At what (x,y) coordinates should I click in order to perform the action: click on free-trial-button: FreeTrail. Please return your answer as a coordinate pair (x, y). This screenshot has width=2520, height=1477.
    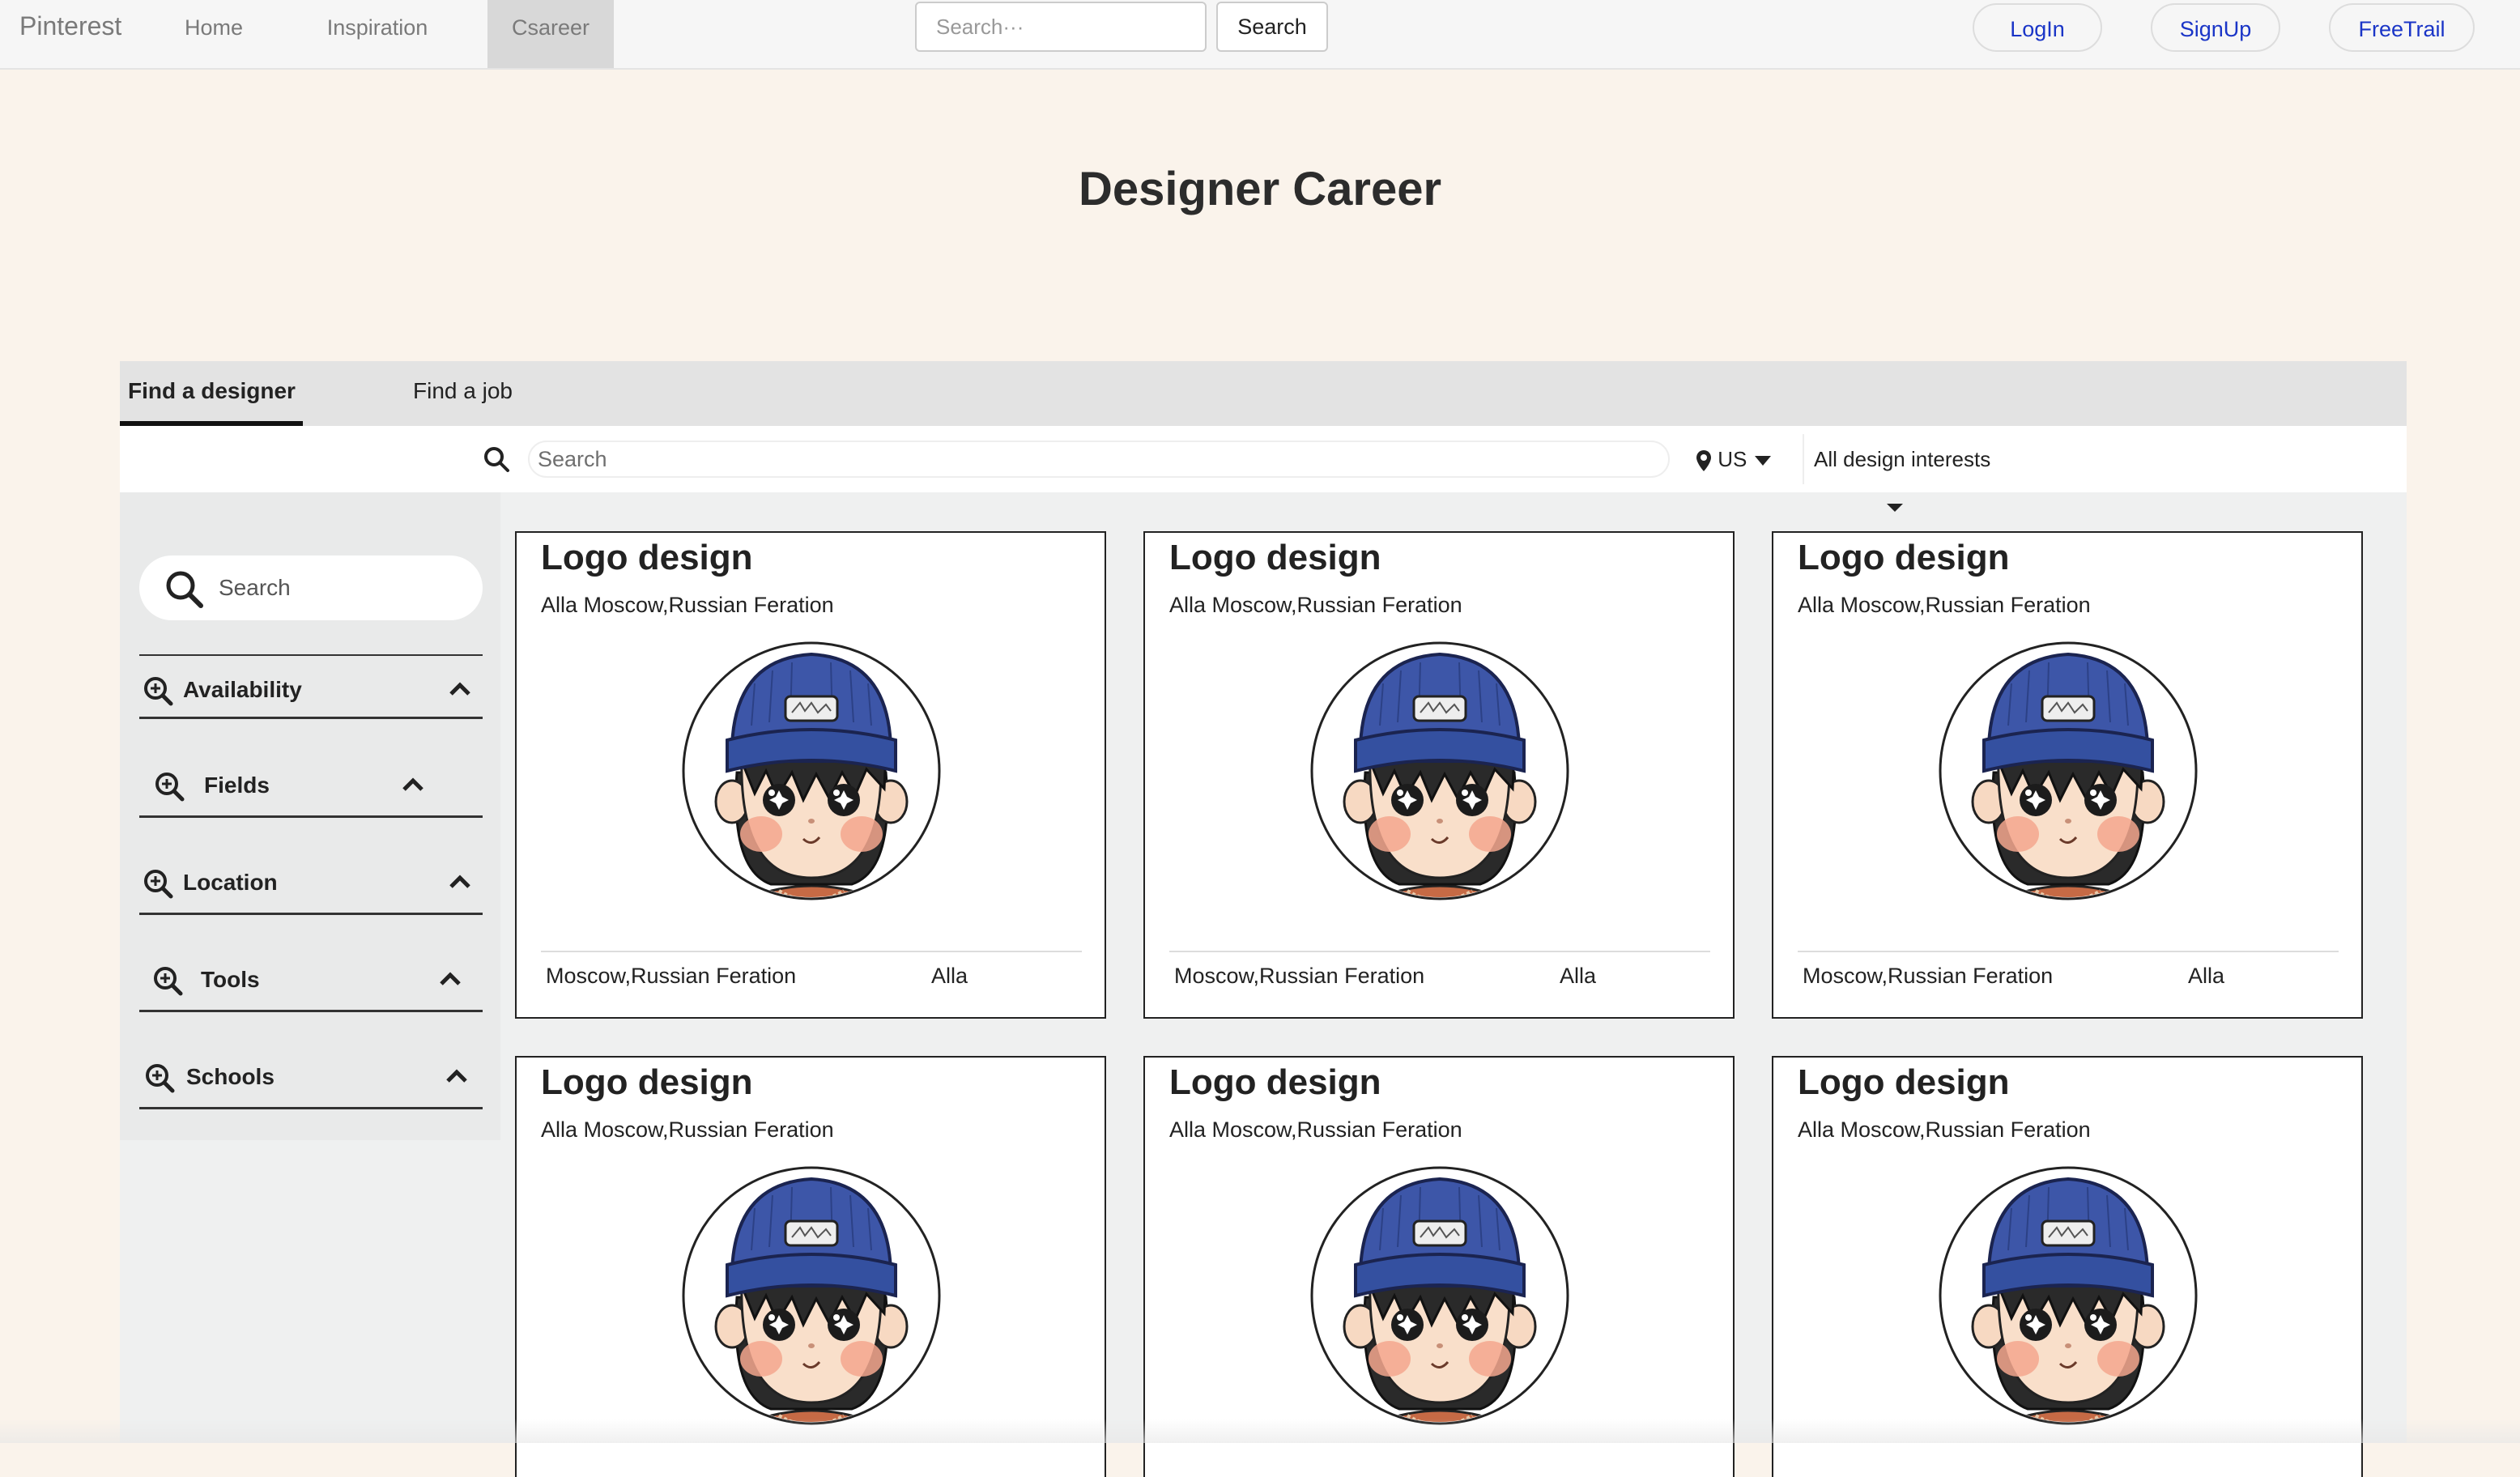
    Looking at the image, I should click on (2402, 27).